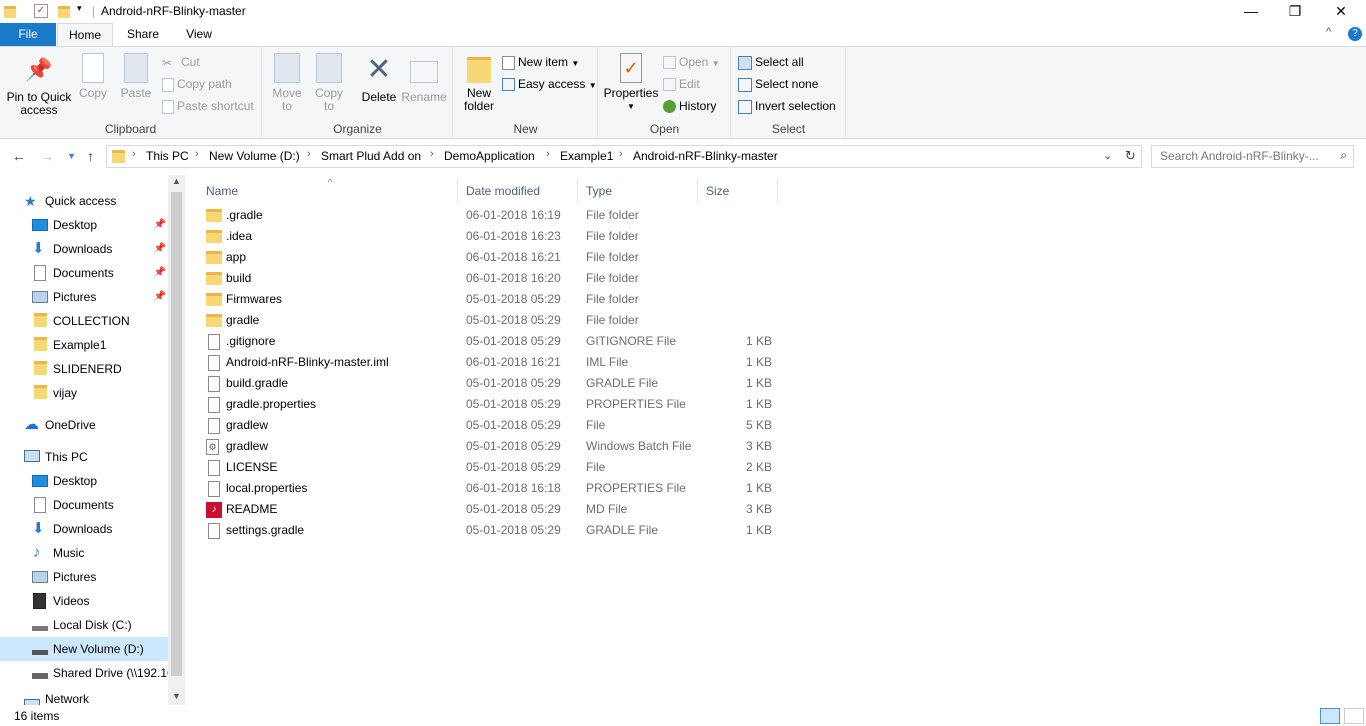 The image size is (1366, 726). I want to click on table-row: app 06-01-2018 16:21 File folder, so click(487, 257).